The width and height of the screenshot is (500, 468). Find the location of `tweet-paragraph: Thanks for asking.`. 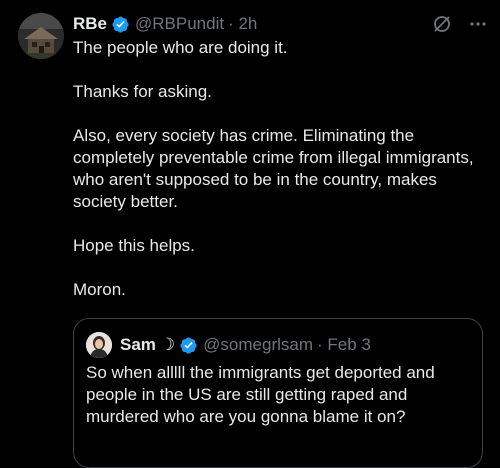

tweet-paragraph: Thanks for asking. is located at coordinates (142, 91).